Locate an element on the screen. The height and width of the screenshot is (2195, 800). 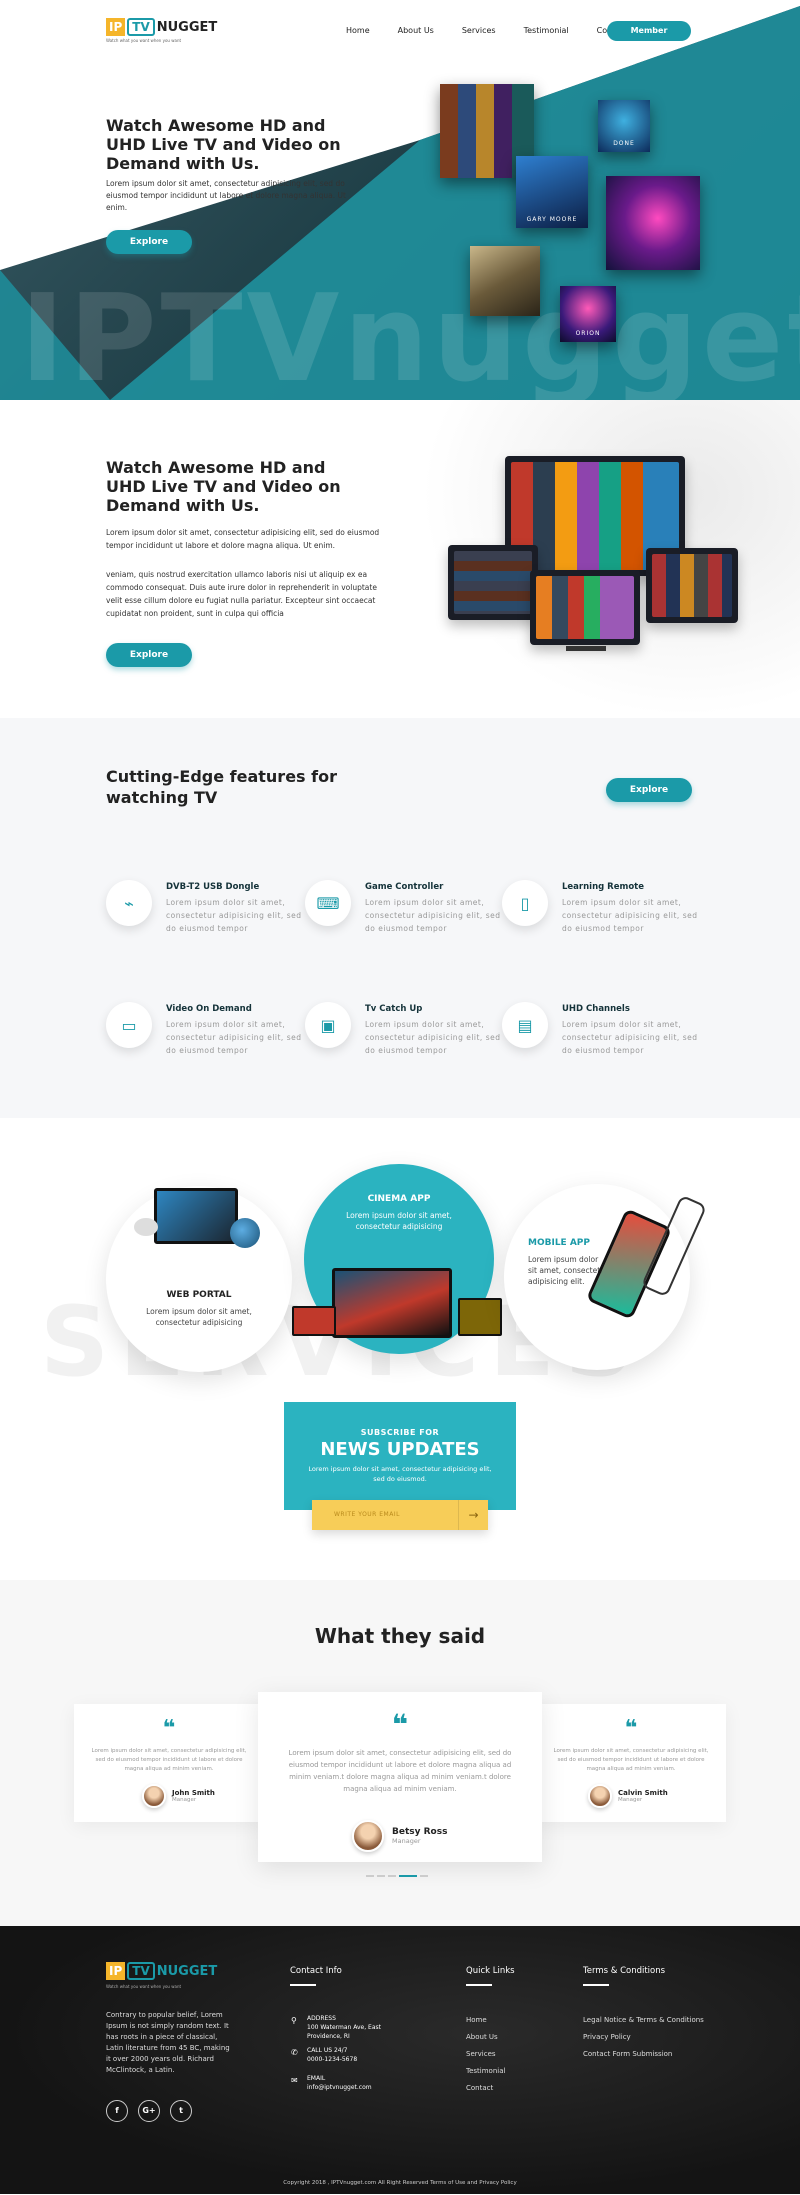
email-field: WRITE YOUR EMAIL → is located at coordinates (400, 1515).